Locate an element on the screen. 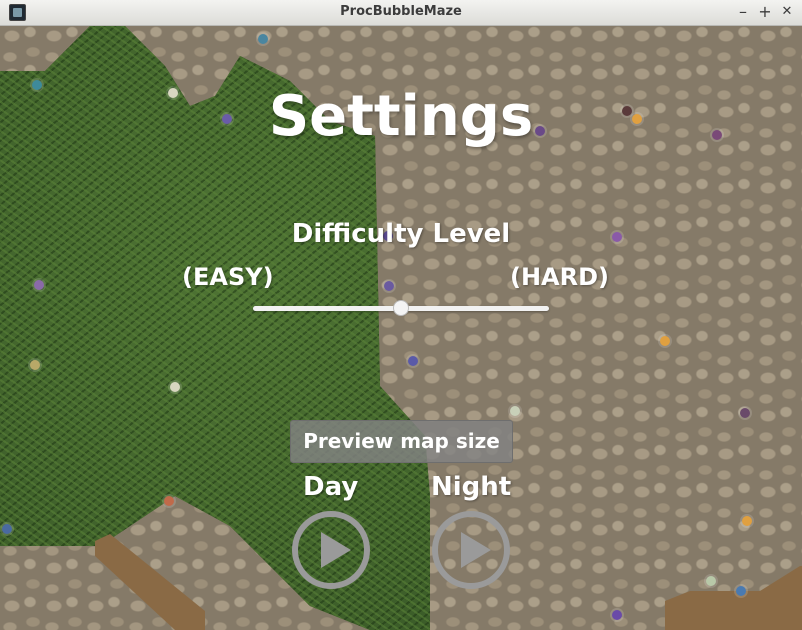 The height and width of the screenshot is (630, 802). night-play-button is located at coordinates (471, 550).